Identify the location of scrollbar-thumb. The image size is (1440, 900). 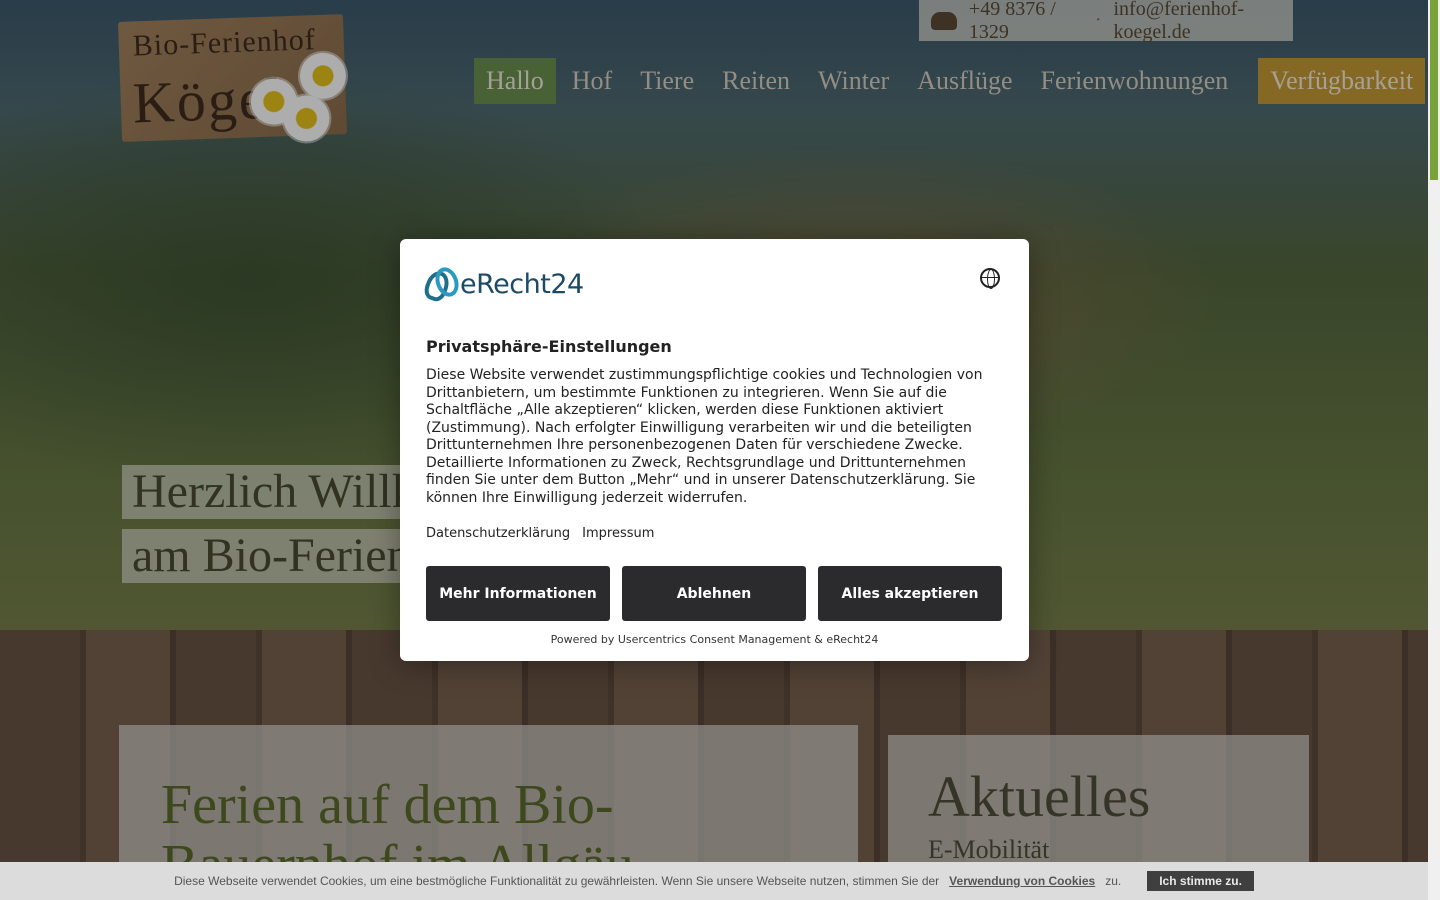
(1434, 90).